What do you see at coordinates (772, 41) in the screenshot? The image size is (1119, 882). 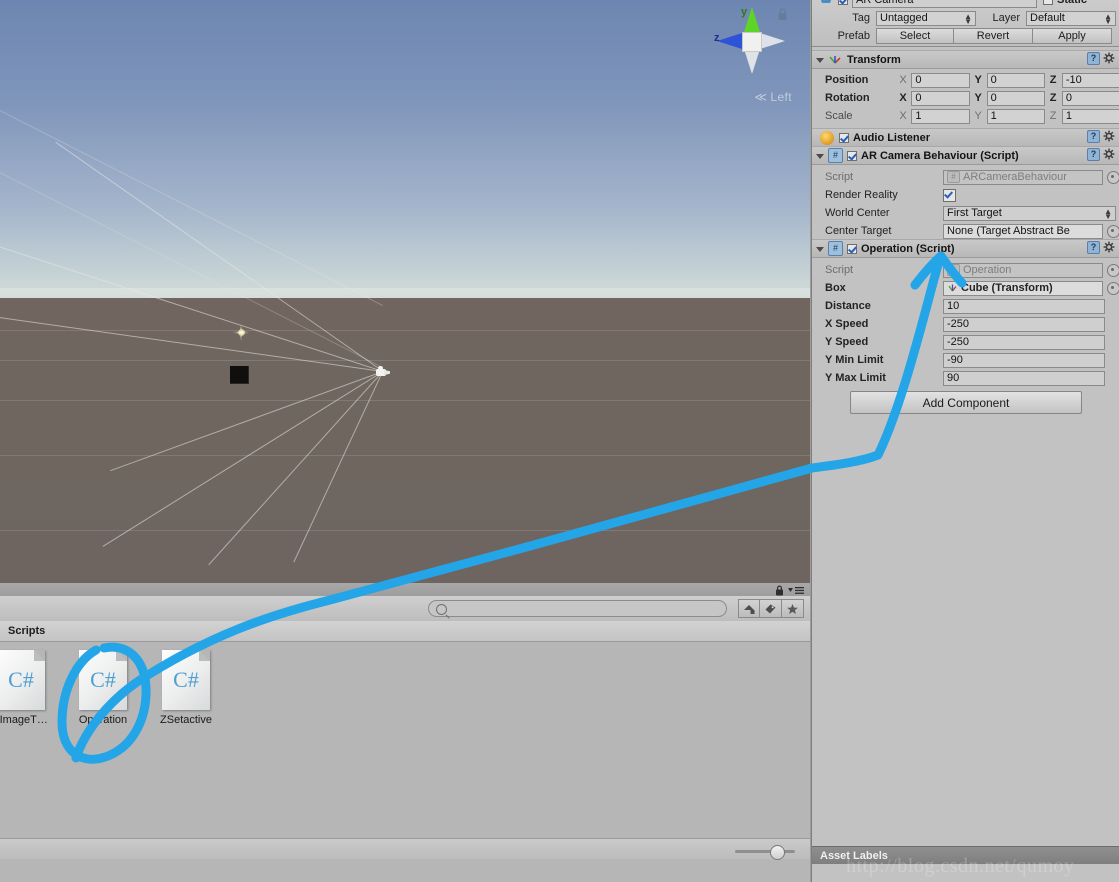 I see `axis-cone-x` at bounding box center [772, 41].